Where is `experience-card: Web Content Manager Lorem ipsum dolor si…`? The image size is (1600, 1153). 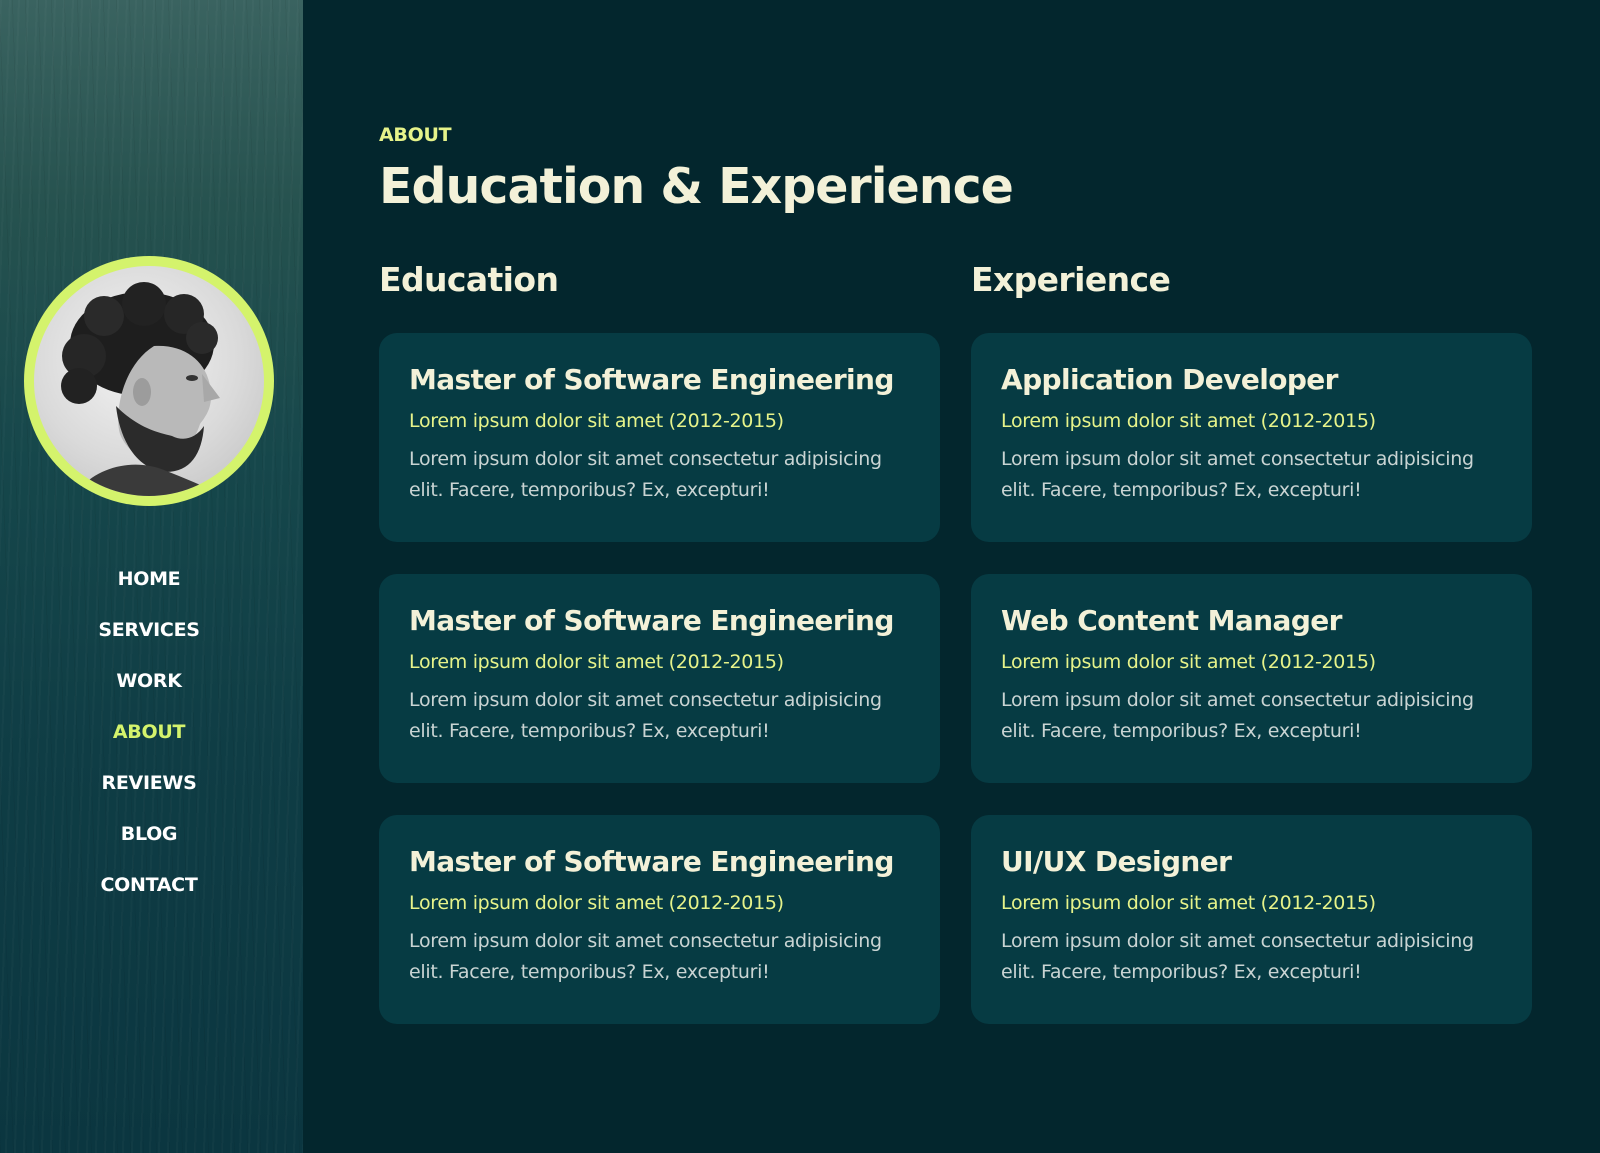 experience-card: Web Content Manager Lorem ipsum dolor si… is located at coordinates (1251, 678).